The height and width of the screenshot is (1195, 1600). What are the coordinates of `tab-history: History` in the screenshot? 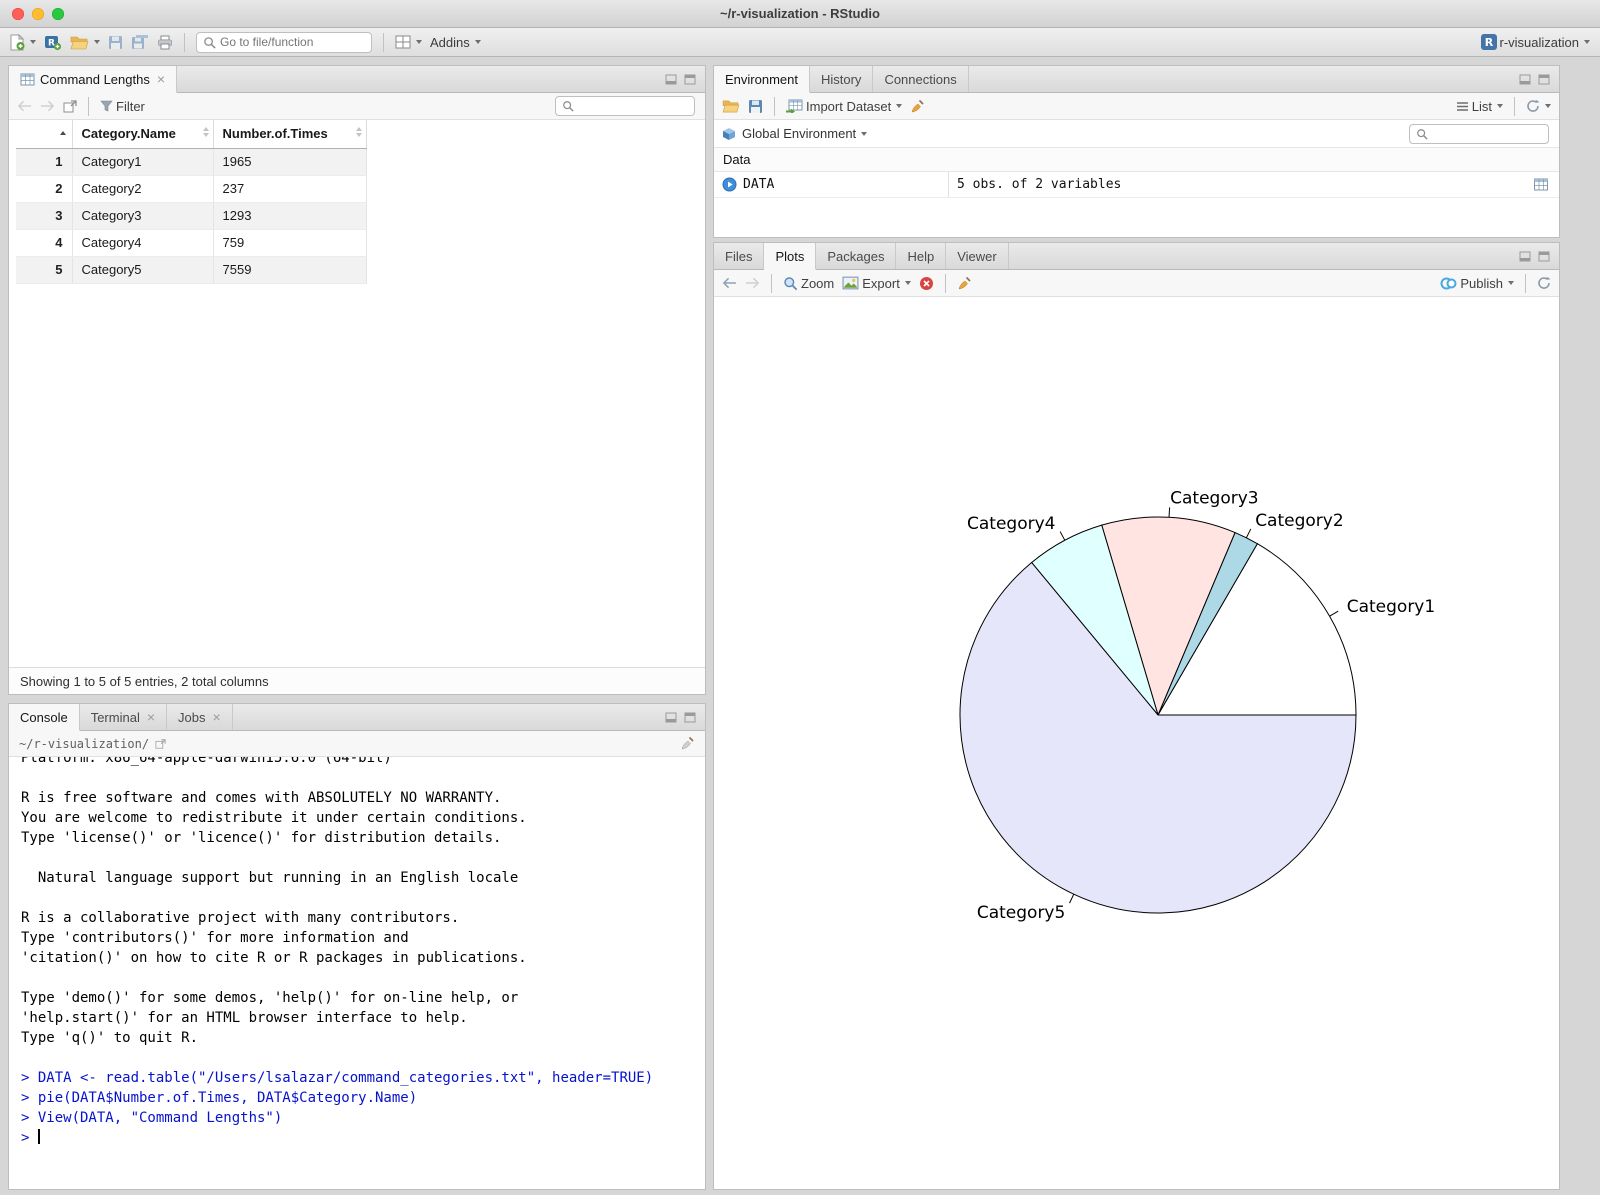 It's located at (842, 79).